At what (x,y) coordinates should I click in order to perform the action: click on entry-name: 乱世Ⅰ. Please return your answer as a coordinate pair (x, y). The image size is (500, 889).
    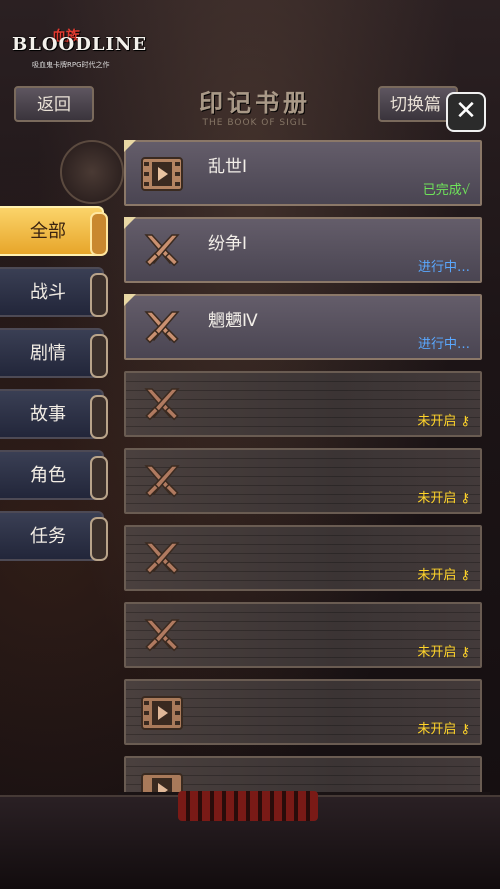
    Looking at the image, I should click on (228, 167).